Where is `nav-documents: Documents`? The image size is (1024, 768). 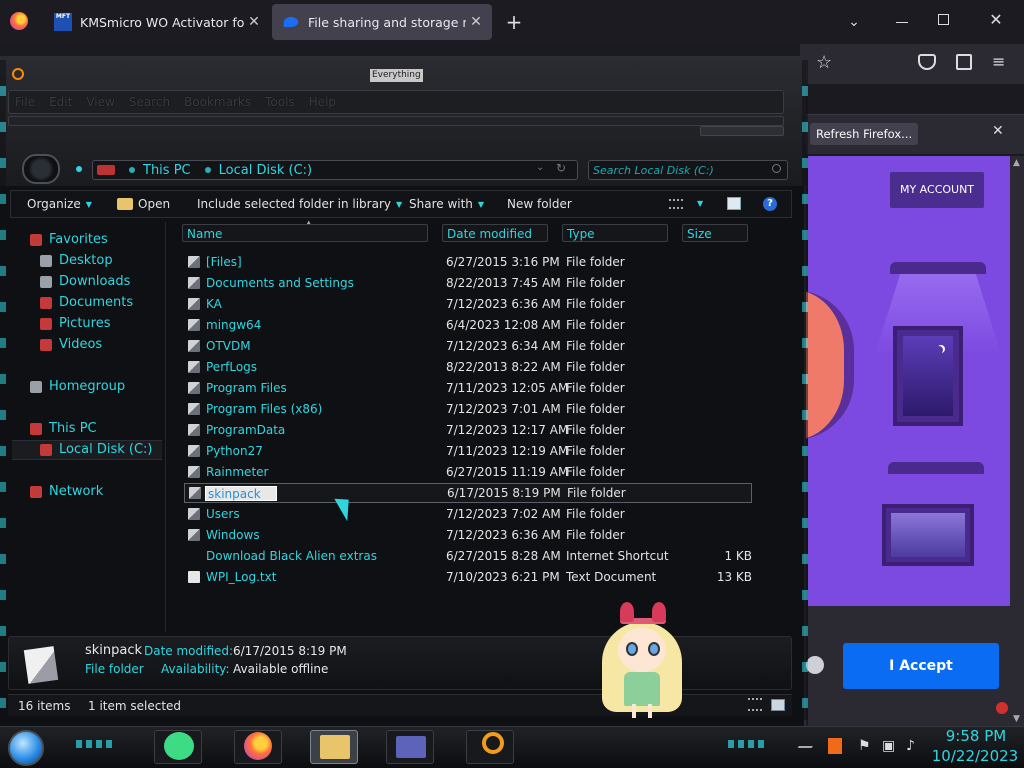
nav-documents: Documents is located at coordinates (86, 302).